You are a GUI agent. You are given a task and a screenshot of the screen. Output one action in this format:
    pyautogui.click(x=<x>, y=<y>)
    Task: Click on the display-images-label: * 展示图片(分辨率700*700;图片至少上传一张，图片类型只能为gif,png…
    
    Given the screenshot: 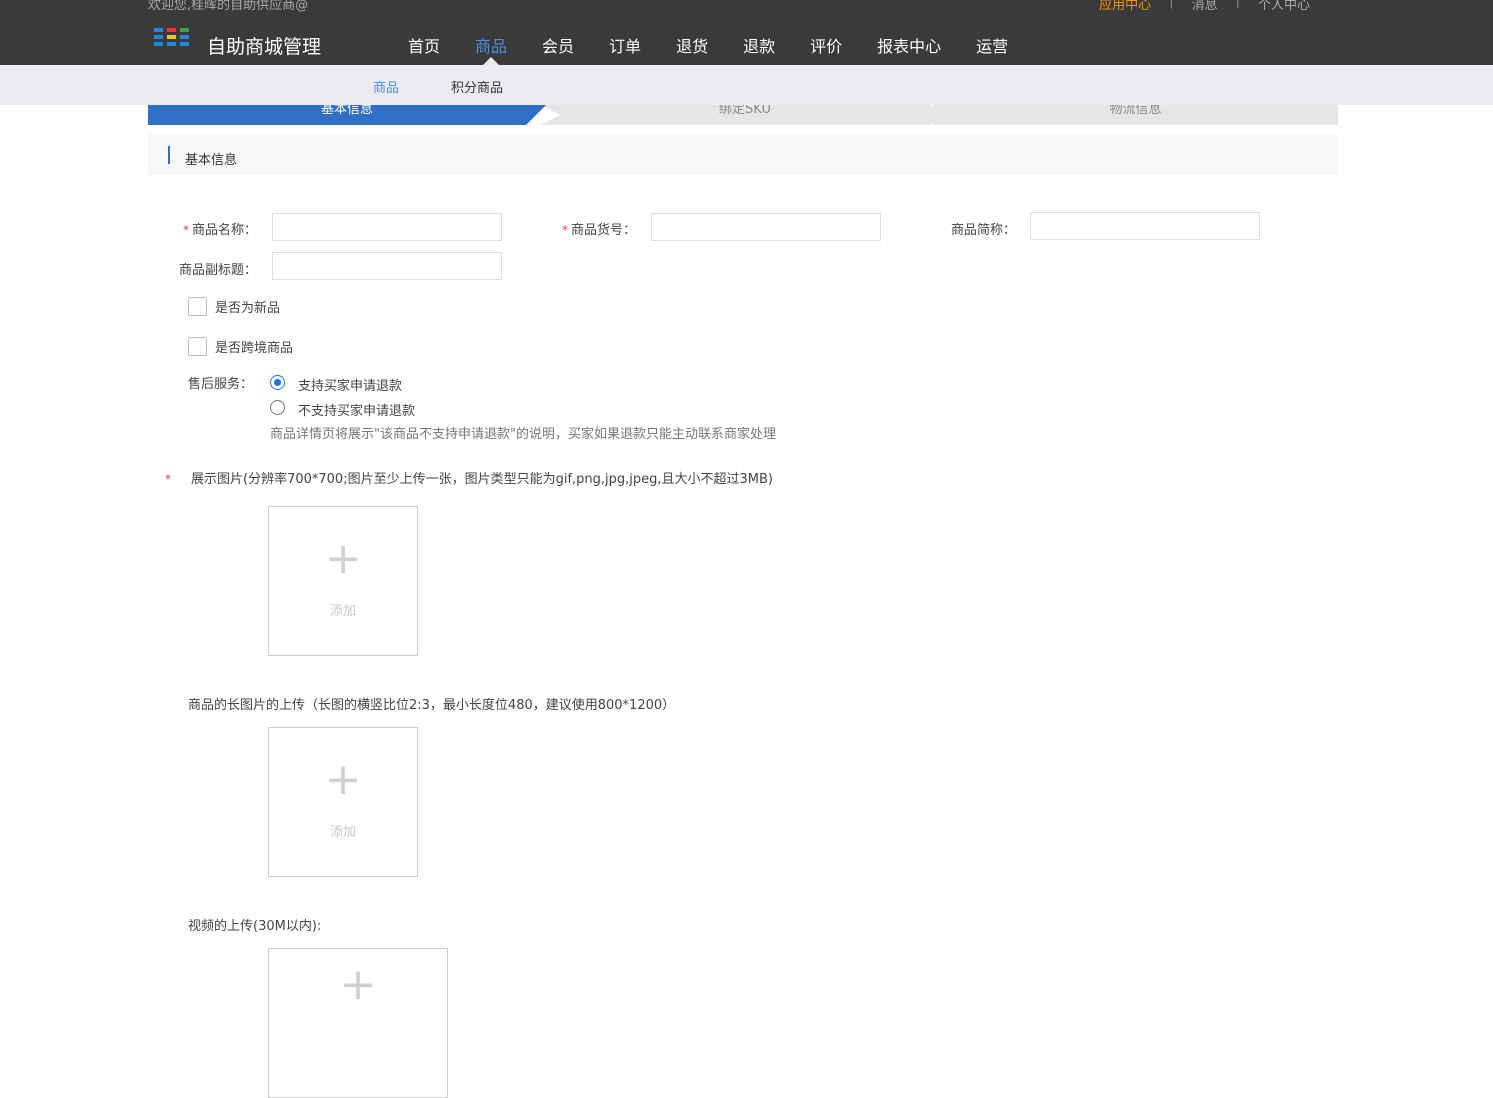 What is the action you would take?
    pyautogui.click(x=469, y=477)
    